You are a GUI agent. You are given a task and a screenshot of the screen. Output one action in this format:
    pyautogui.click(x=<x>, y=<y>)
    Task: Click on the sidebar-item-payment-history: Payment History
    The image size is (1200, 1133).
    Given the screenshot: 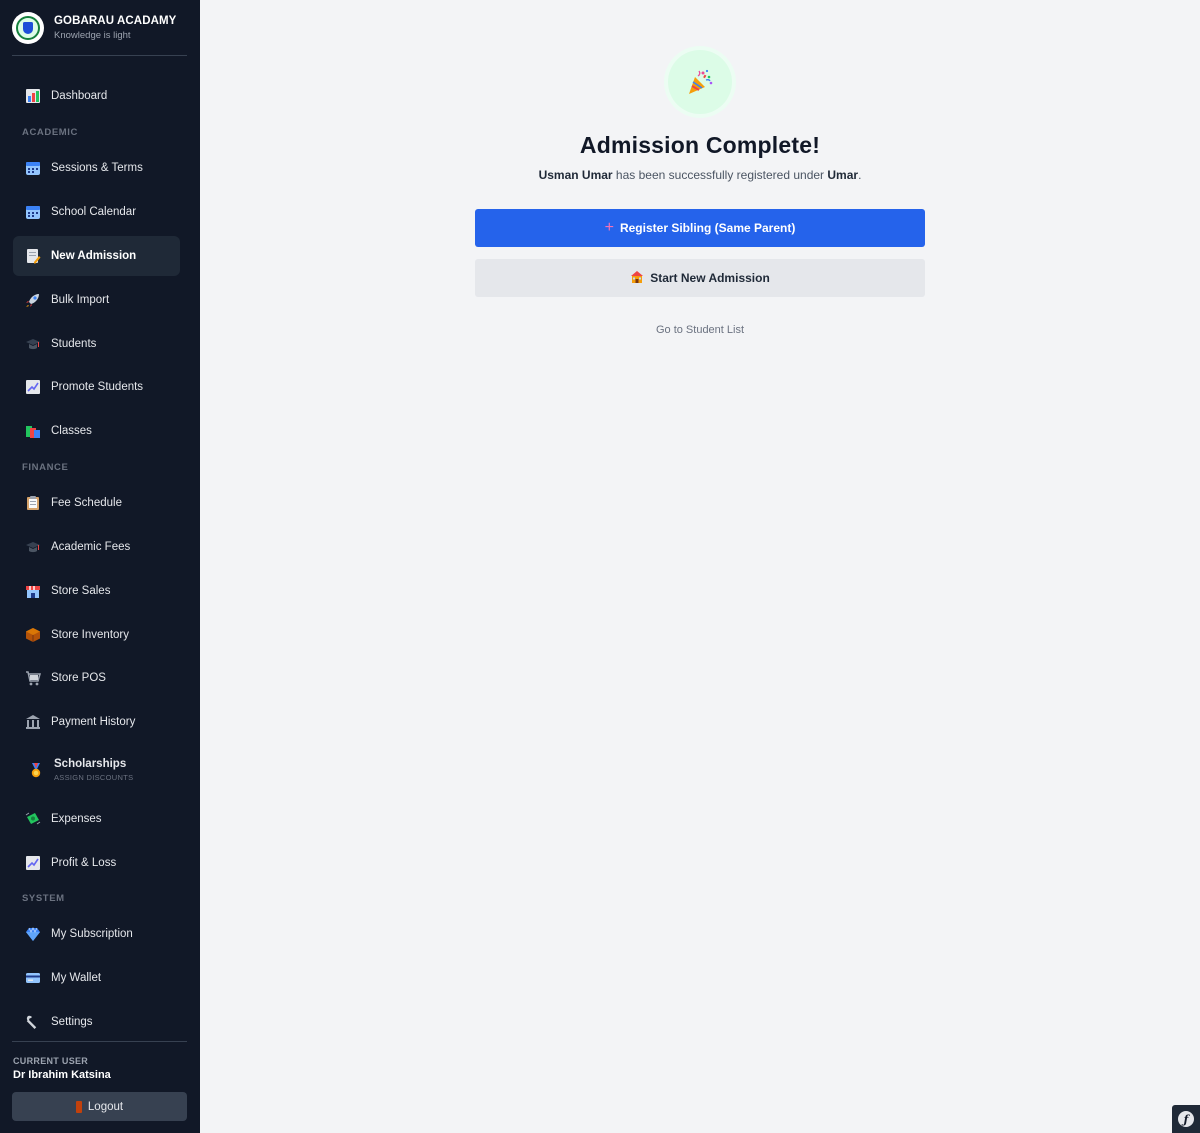 What is the action you would take?
    pyautogui.click(x=96, y=722)
    